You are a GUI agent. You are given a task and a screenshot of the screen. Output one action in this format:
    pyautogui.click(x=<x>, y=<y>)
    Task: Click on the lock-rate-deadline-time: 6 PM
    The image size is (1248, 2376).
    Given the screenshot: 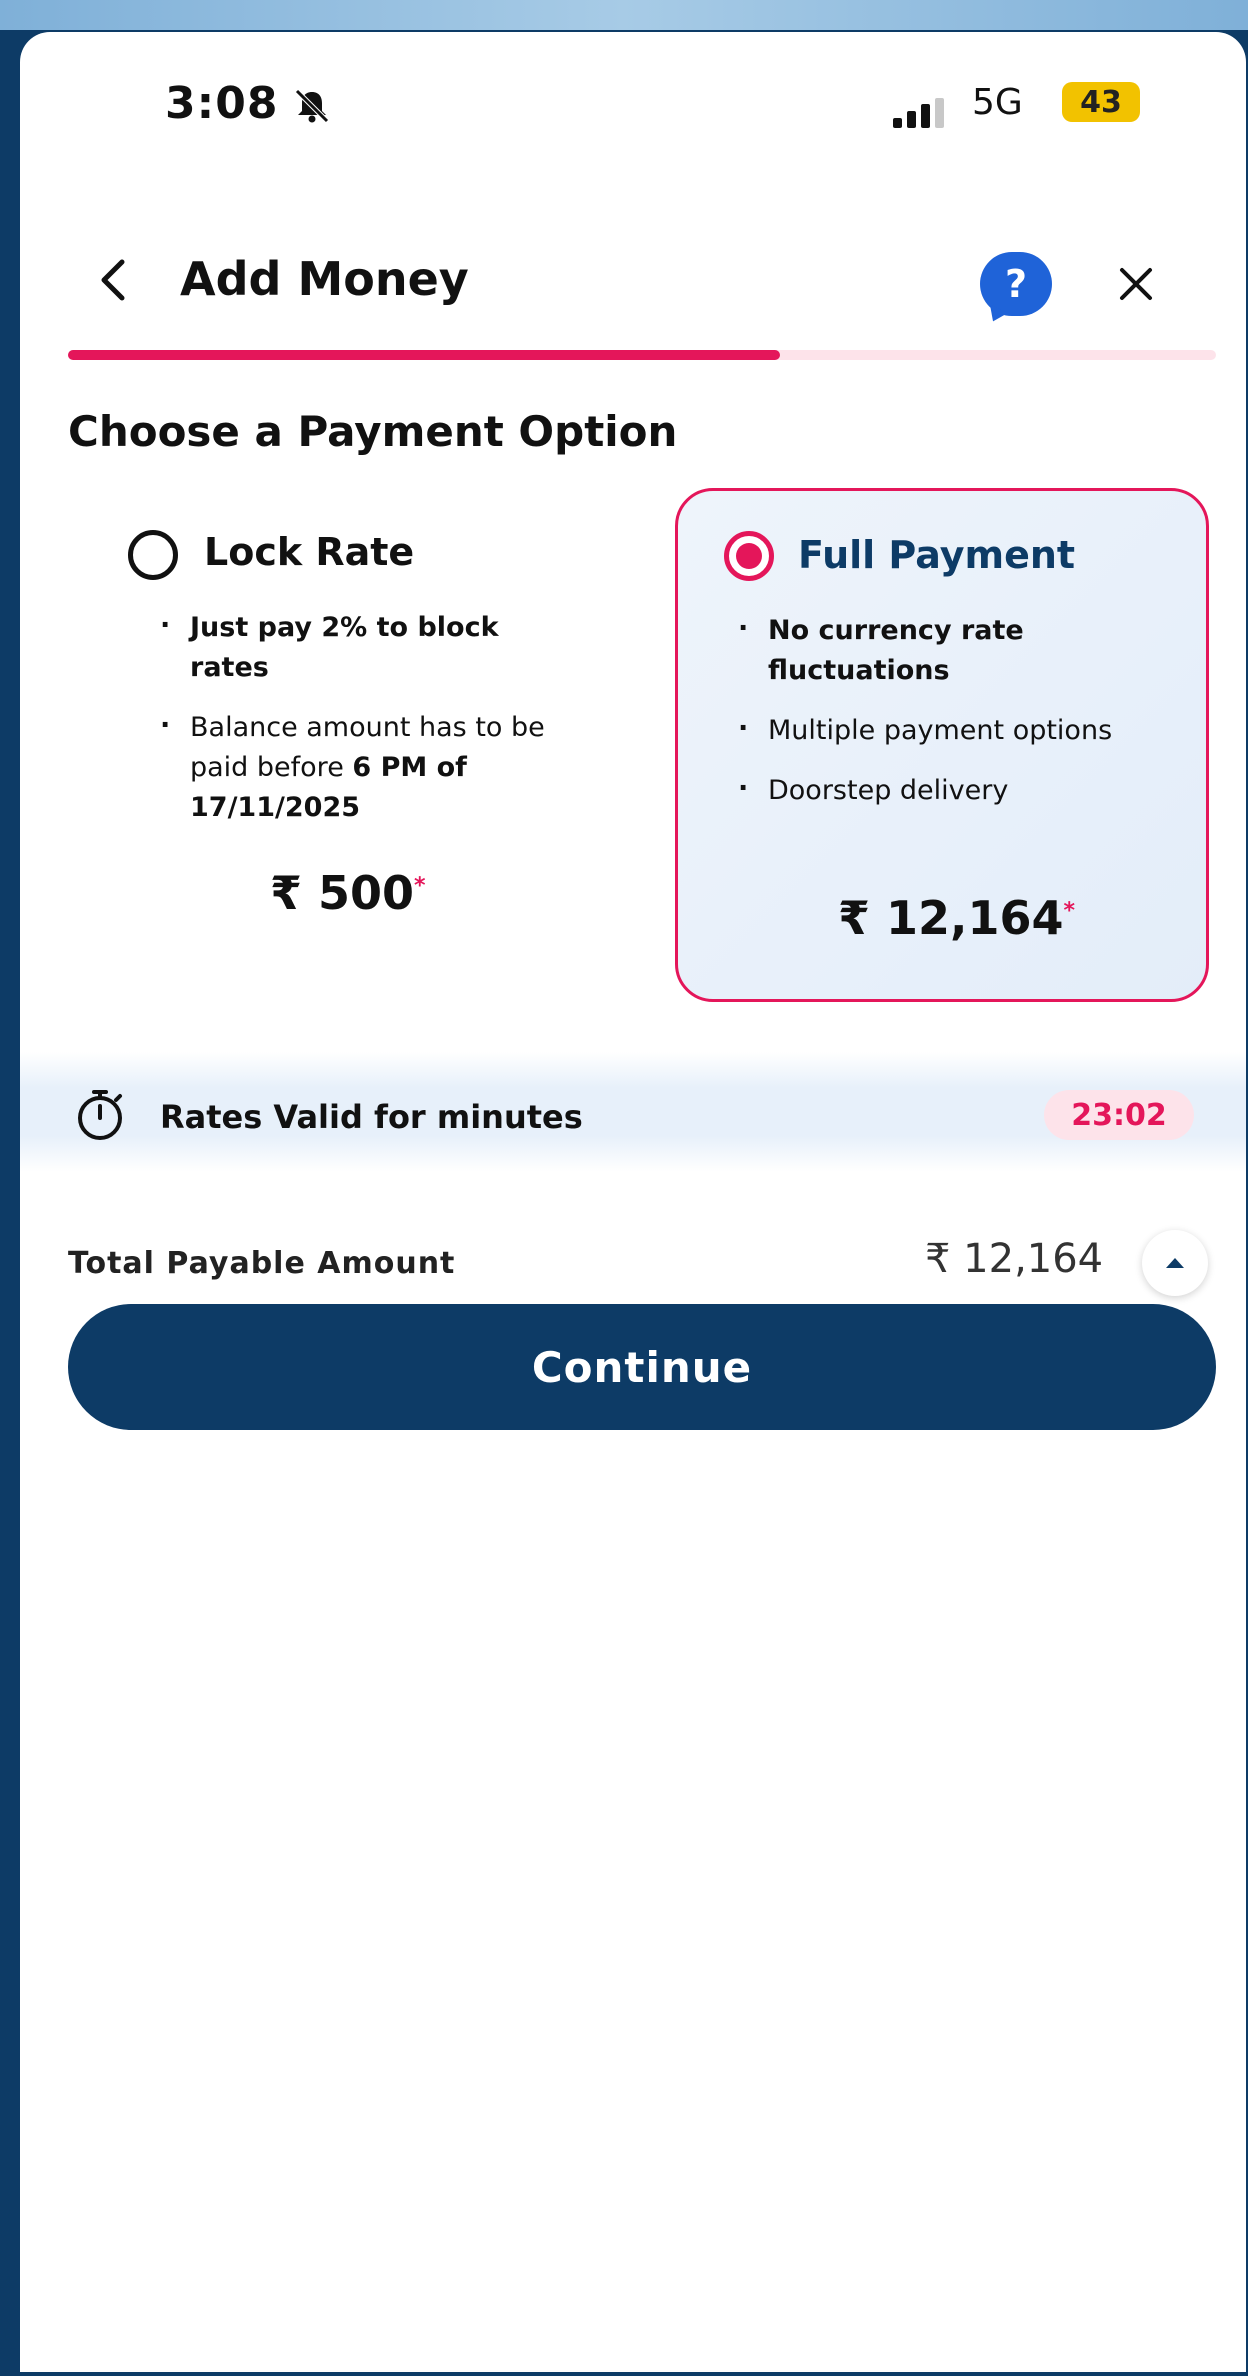 What is the action you would take?
    pyautogui.click(x=390, y=767)
    